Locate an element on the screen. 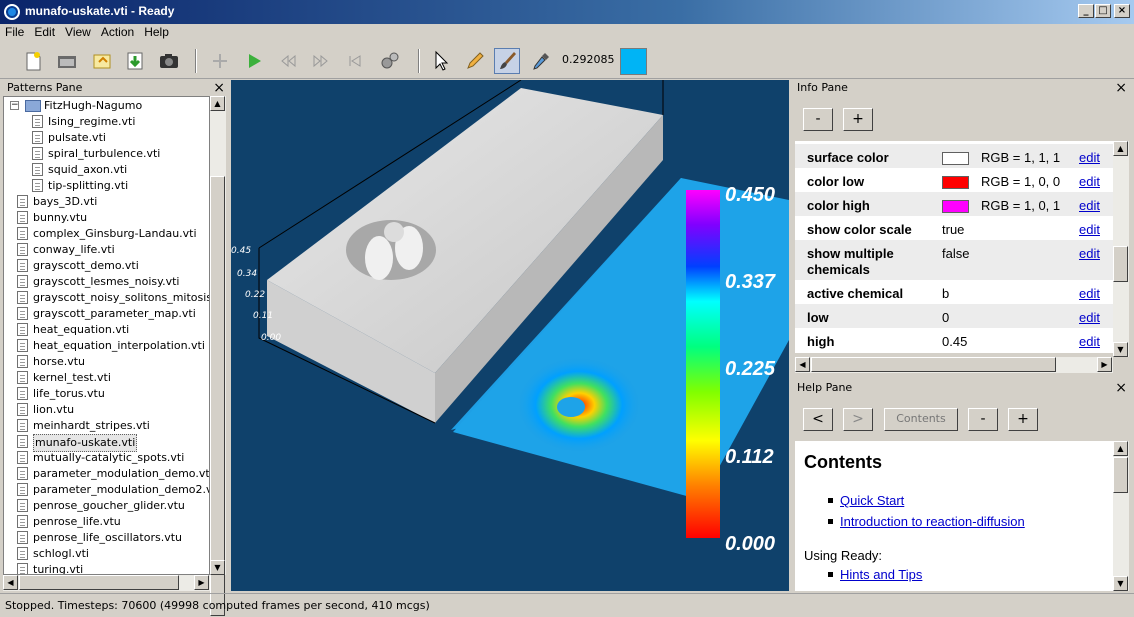 The height and width of the screenshot is (617, 1134). open-folder-icon is located at coordinates (67, 61).